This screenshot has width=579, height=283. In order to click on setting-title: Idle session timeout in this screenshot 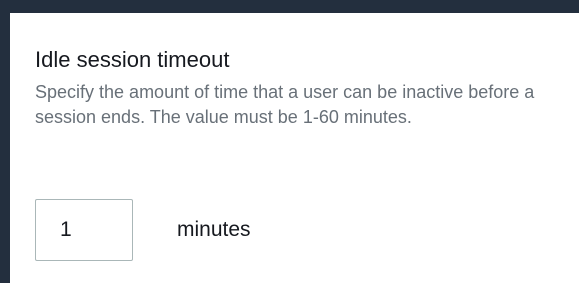, I will do `click(132, 59)`.